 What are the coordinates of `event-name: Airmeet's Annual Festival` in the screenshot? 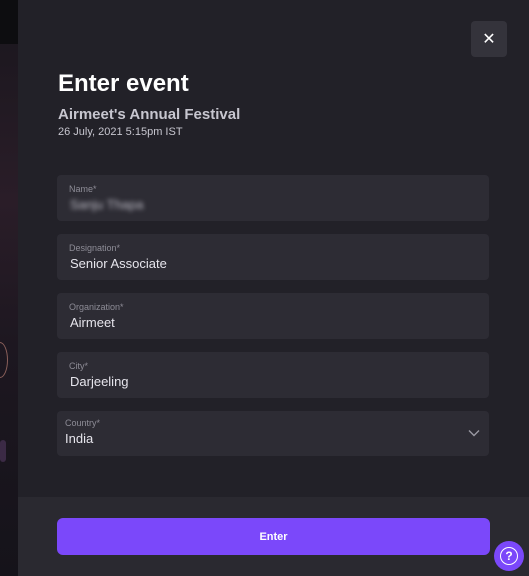 It's located at (149, 114).